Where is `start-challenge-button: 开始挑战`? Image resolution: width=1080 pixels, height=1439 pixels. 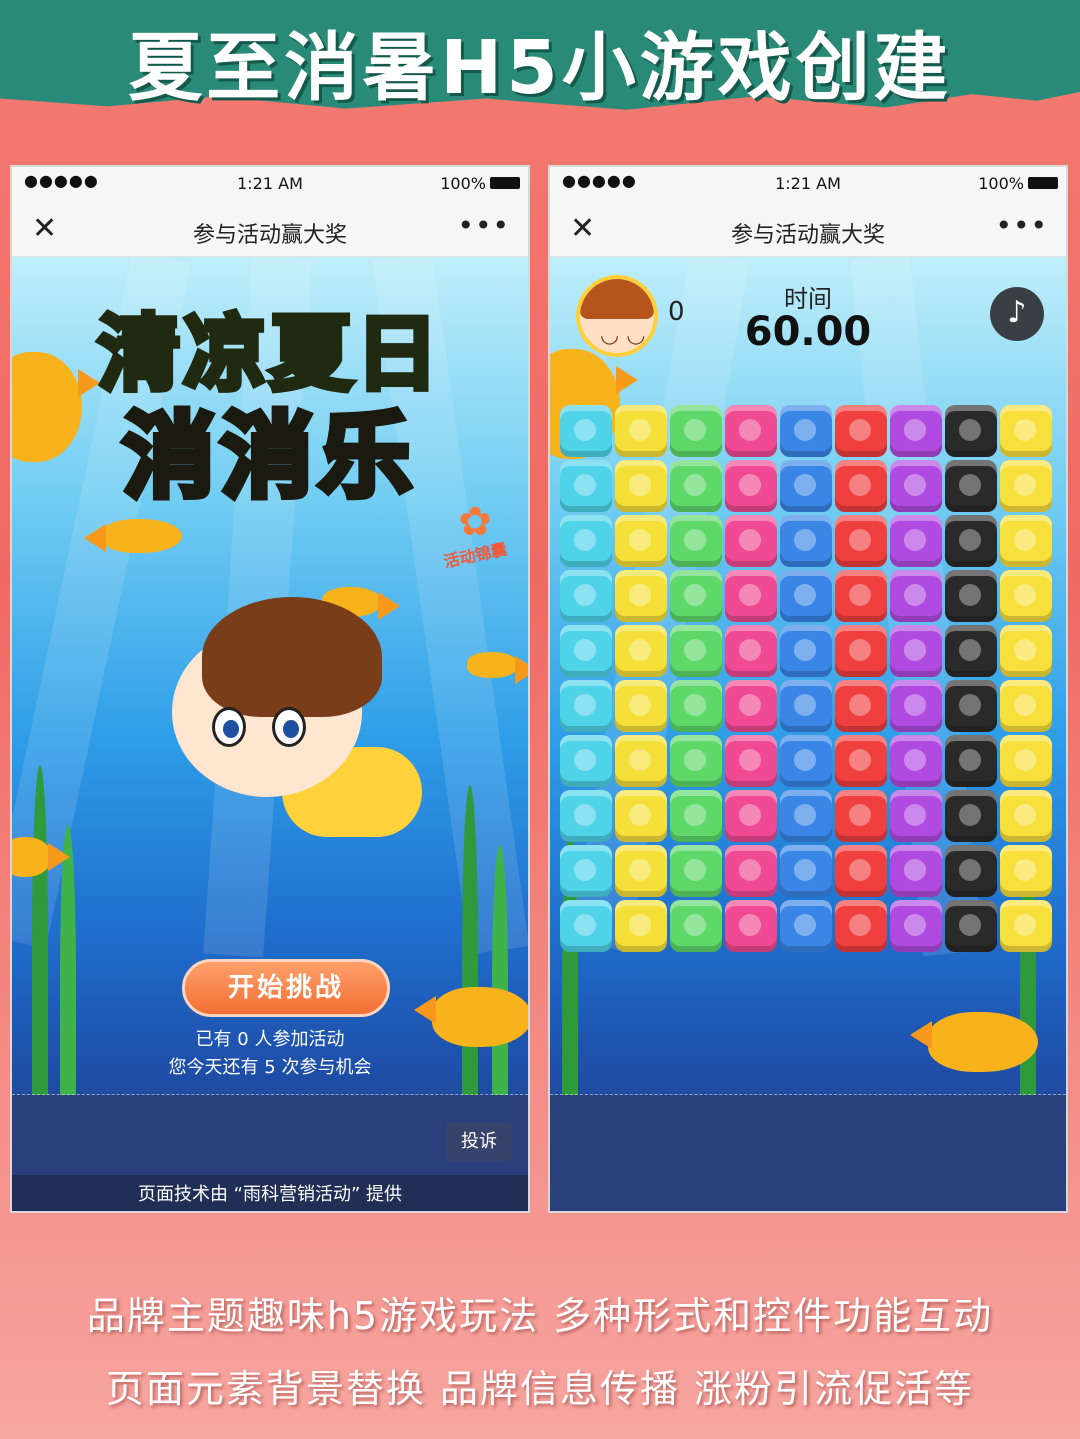
start-challenge-button: 开始挑战 is located at coordinates (286, 988).